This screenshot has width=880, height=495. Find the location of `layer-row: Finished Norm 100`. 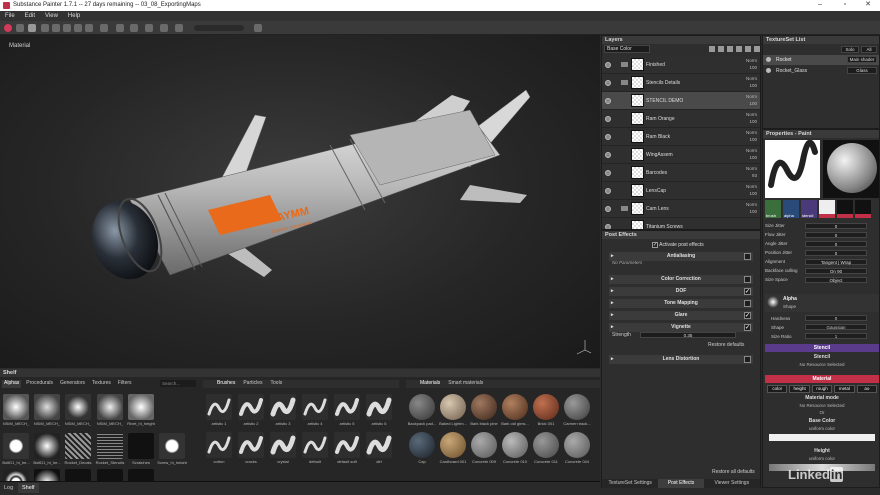

layer-row: Finished Norm 100 is located at coordinates (681, 65).